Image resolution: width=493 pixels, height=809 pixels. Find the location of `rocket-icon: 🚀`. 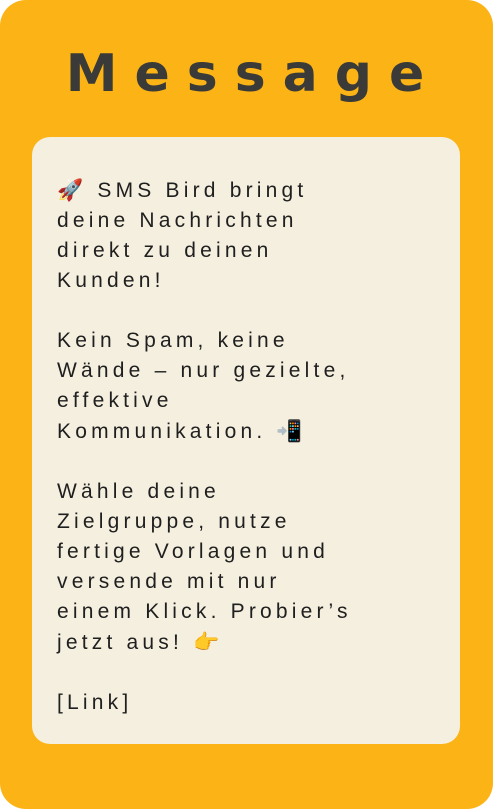

rocket-icon: 🚀 is located at coordinates (72, 190).